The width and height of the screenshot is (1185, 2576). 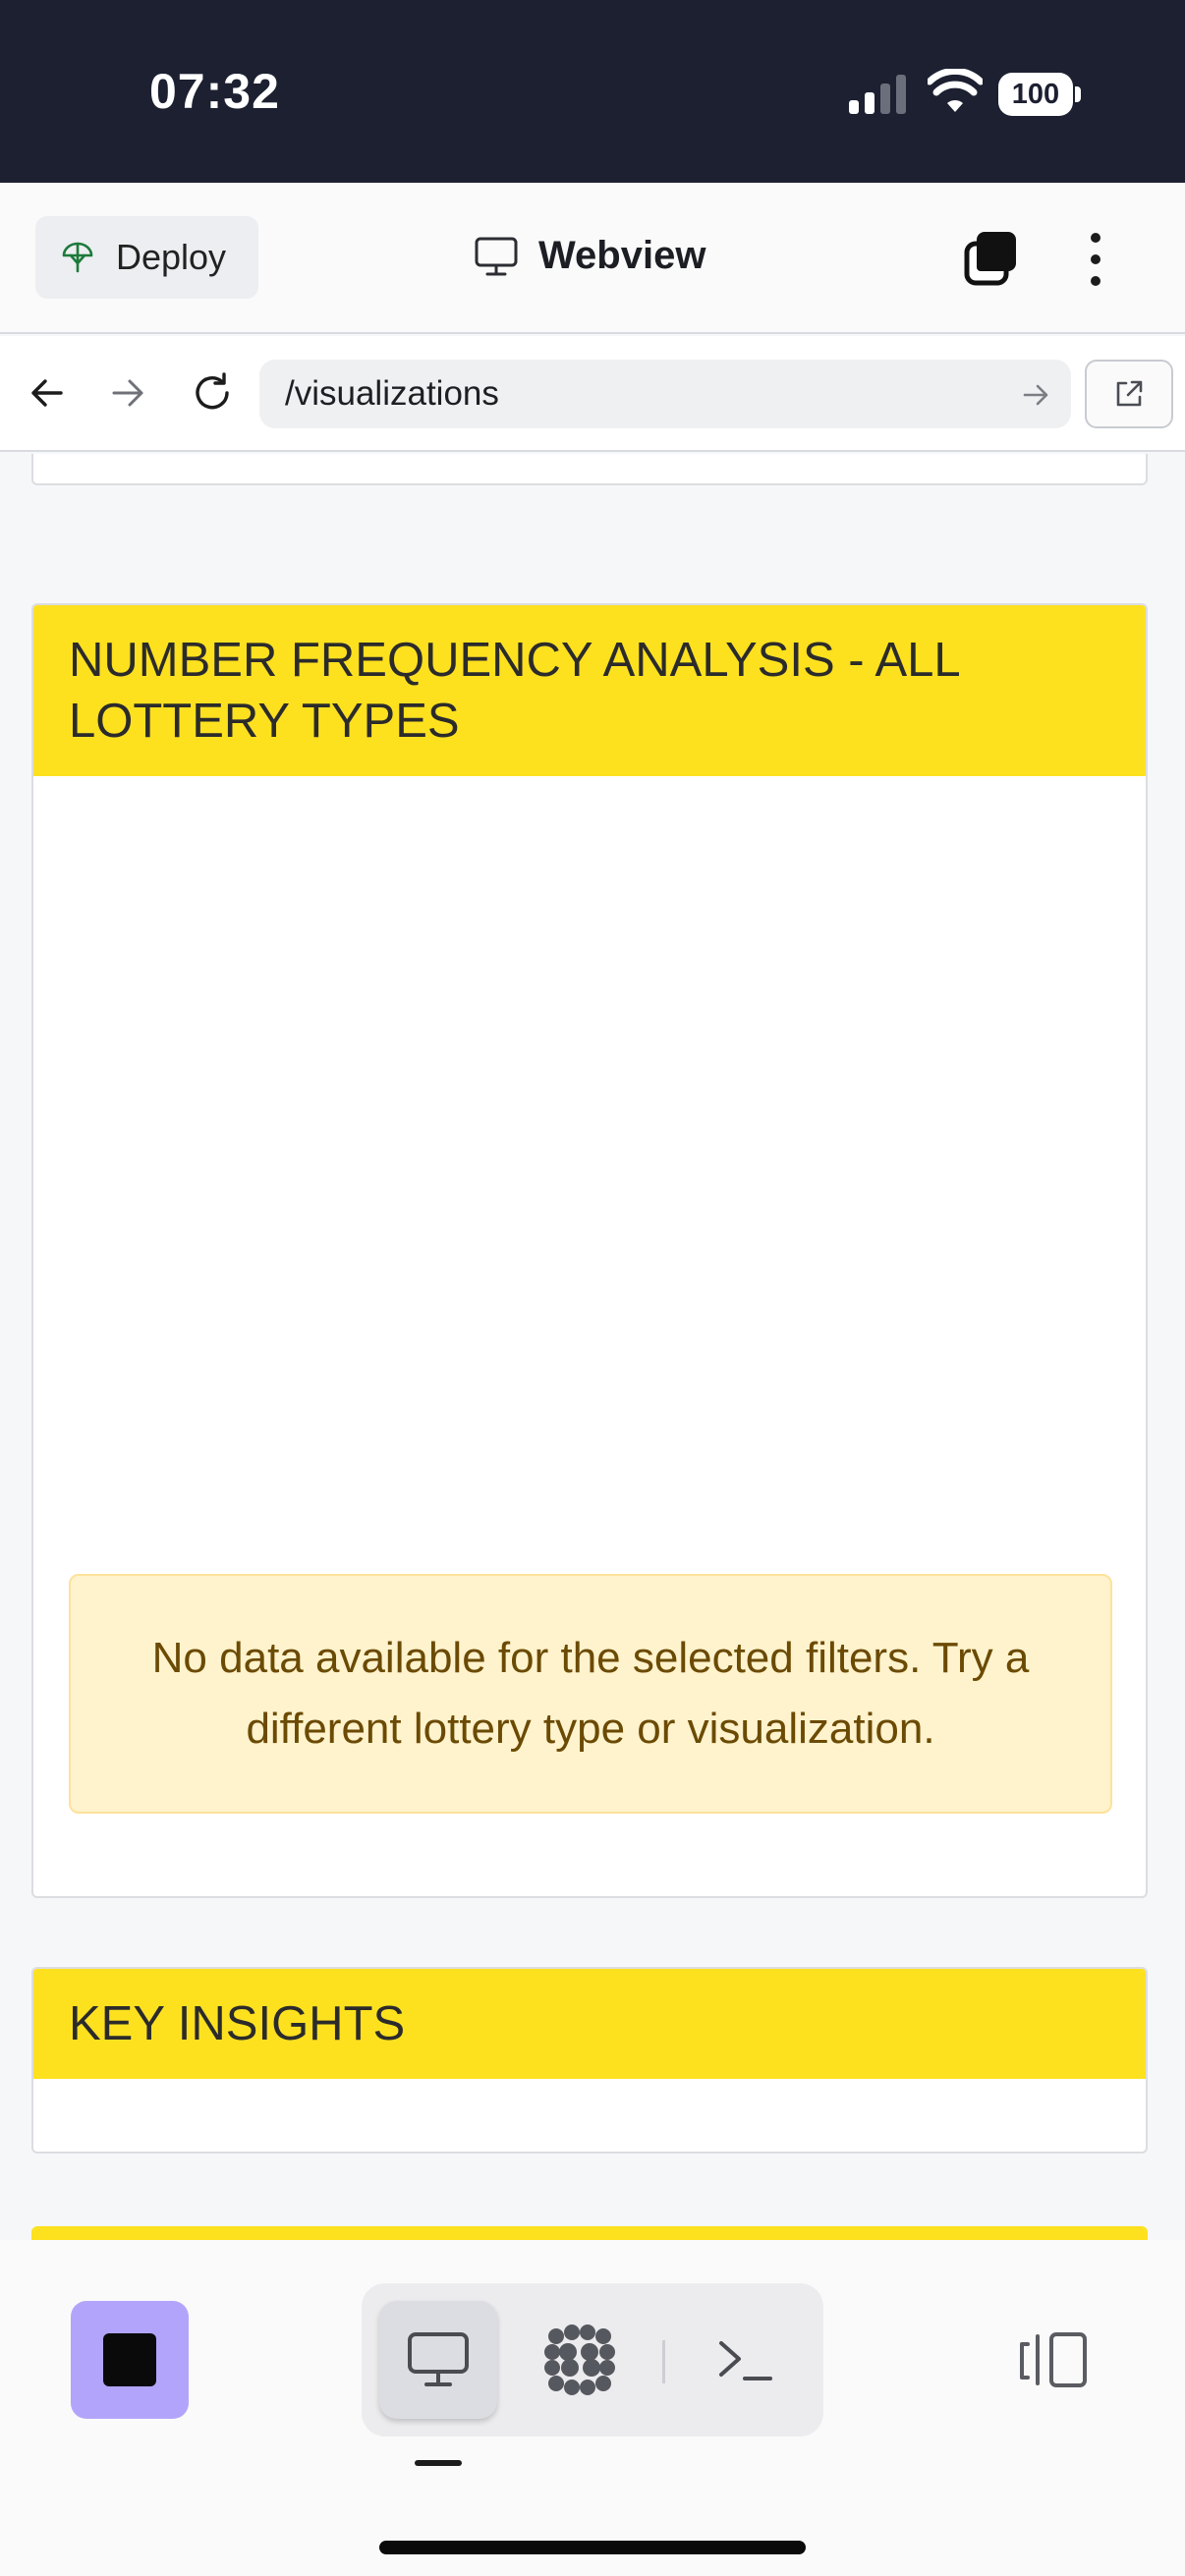 What do you see at coordinates (956, 90) in the screenshot?
I see `wifi-icon` at bounding box center [956, 90].